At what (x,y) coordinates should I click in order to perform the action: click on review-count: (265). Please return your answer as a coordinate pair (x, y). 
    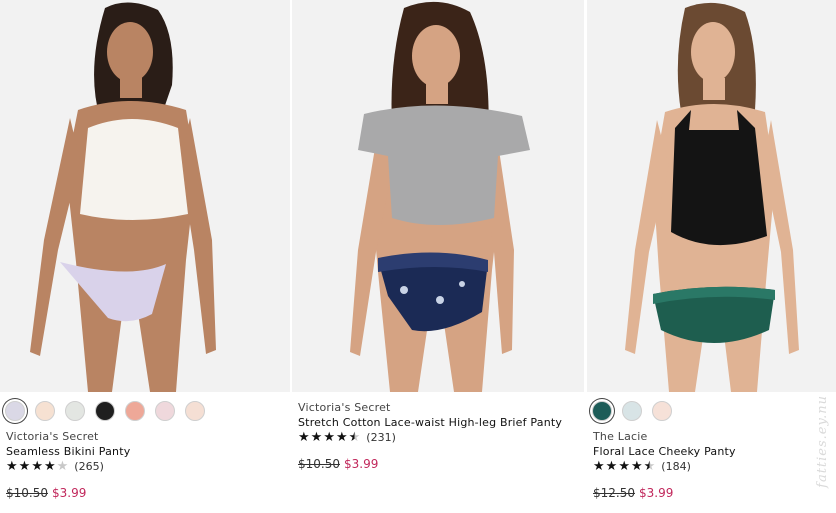
    Looking at the image, I should click on (89, 466).